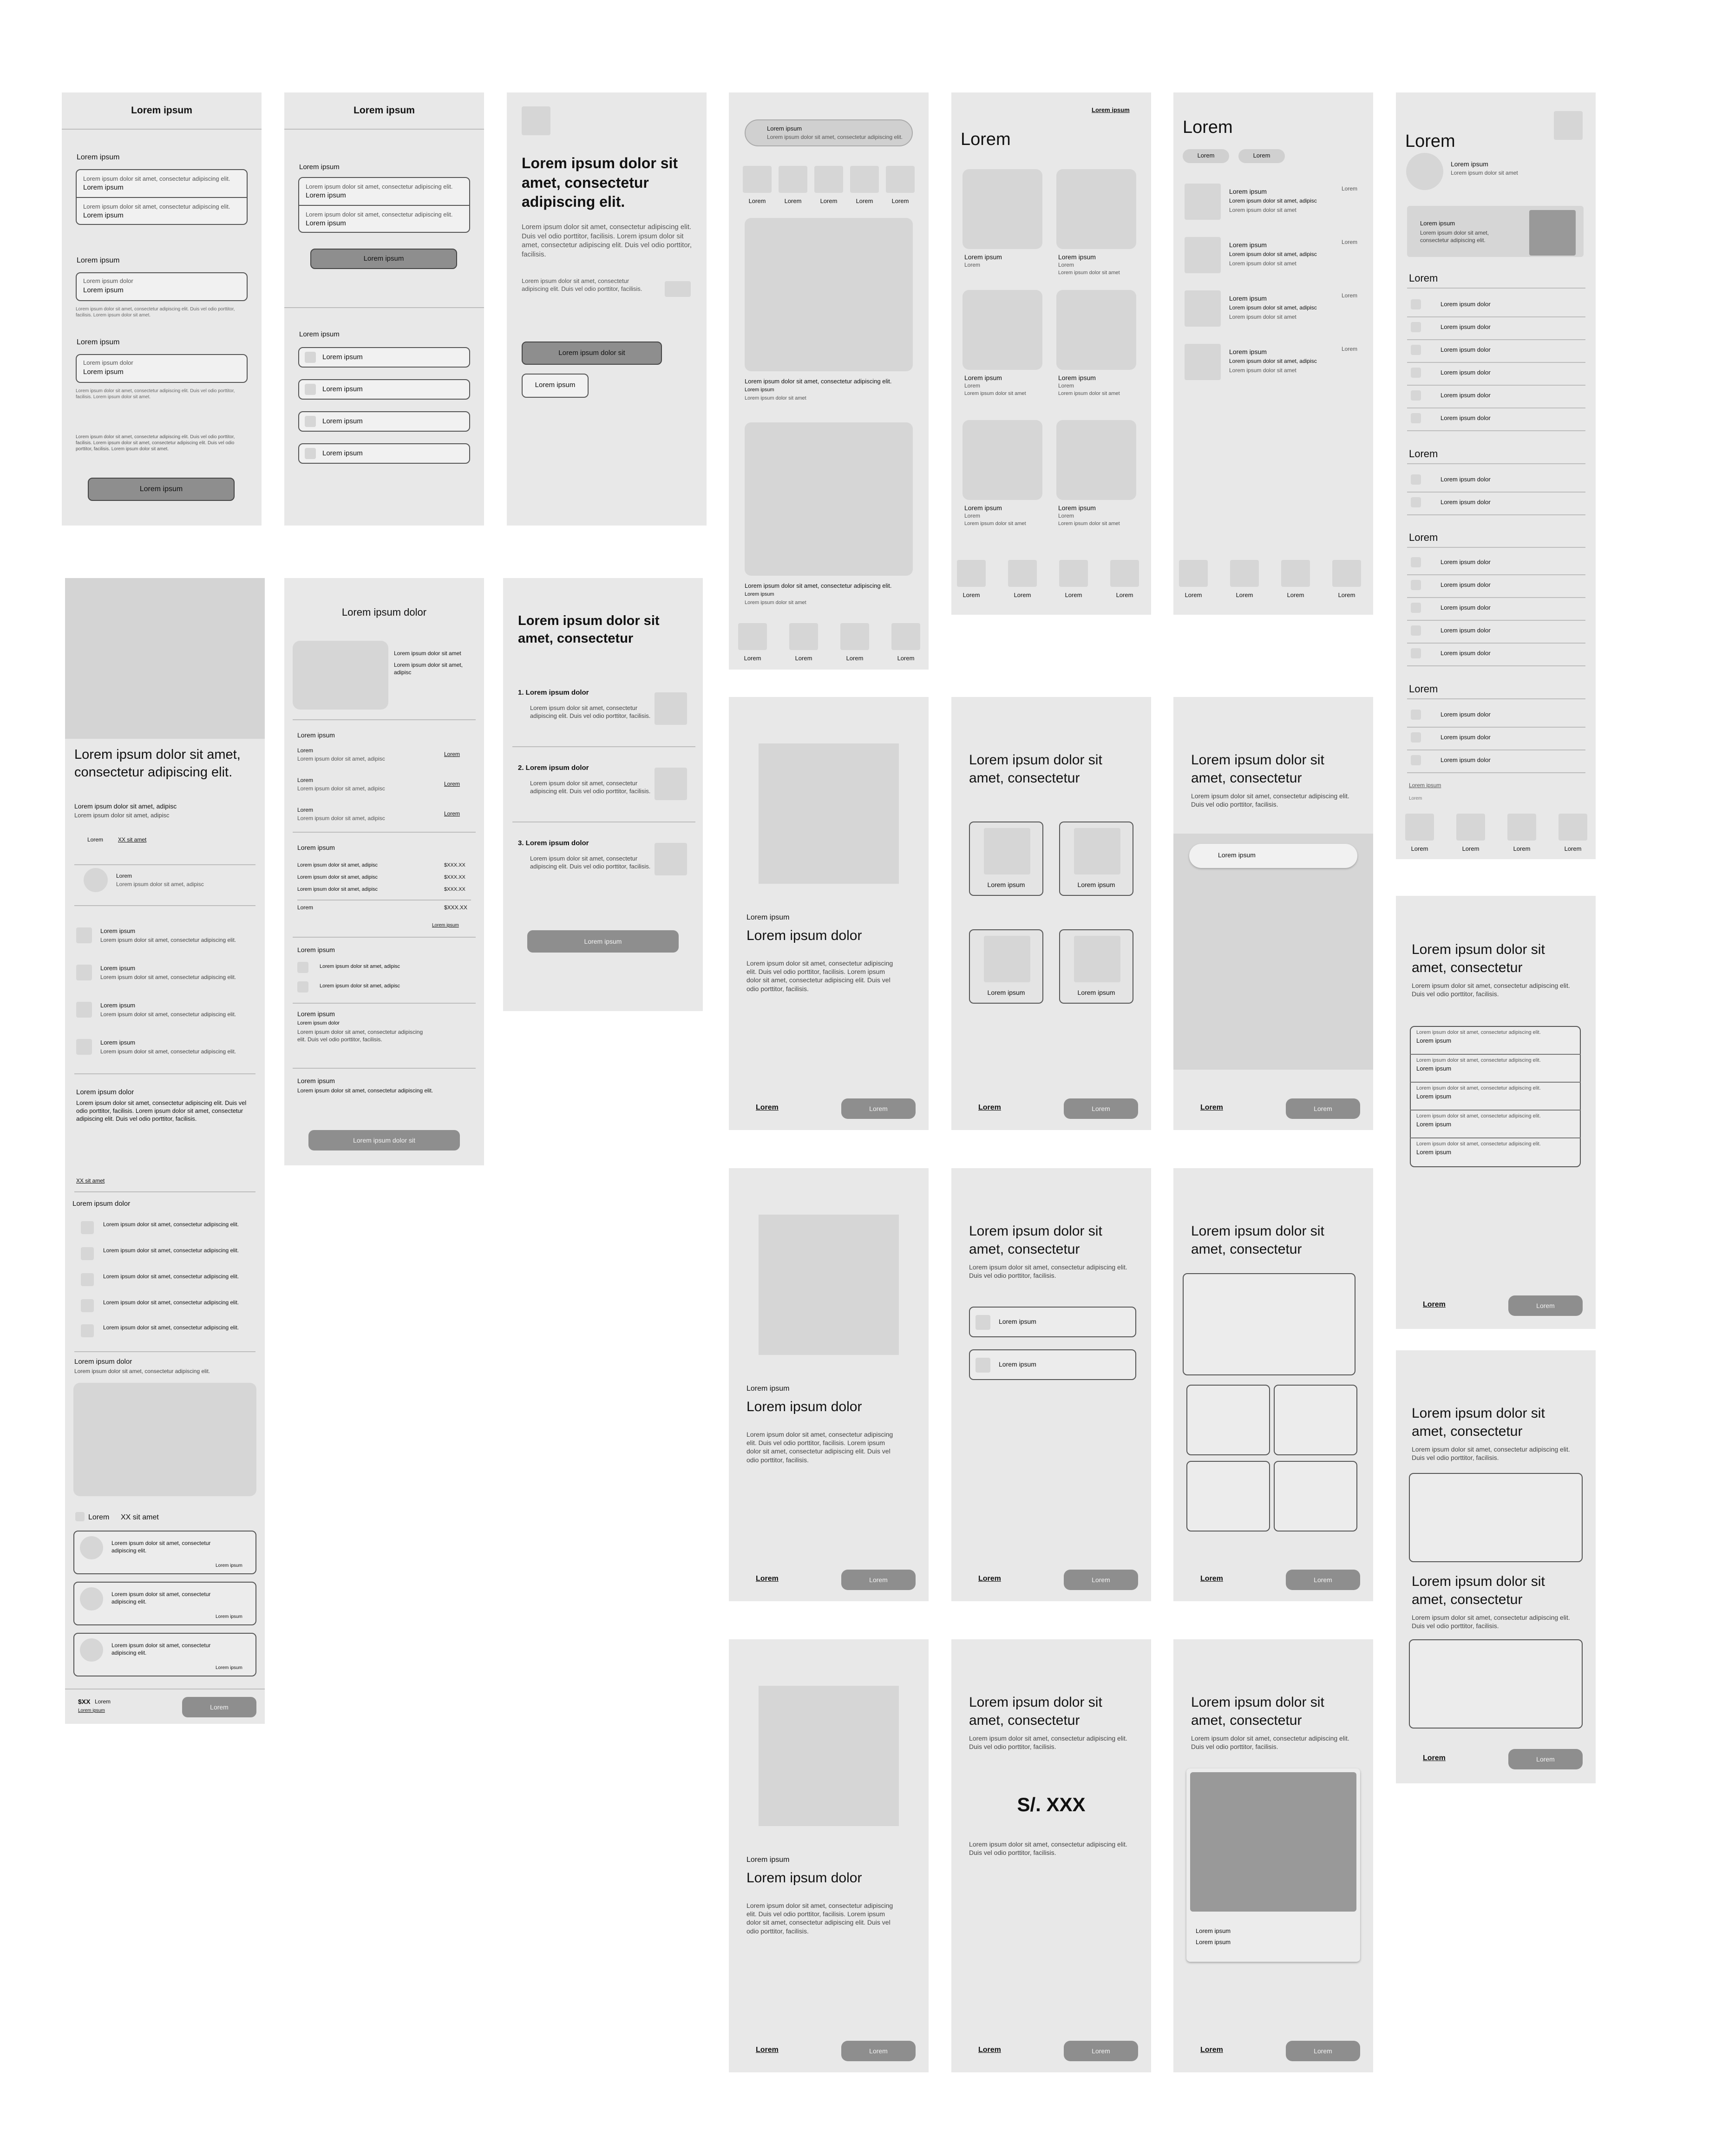  What do you see at coordinates (1111, 110) in the screenshot?
I see `top-link: Lorem ipsum` at bounding box center [1111, 110].